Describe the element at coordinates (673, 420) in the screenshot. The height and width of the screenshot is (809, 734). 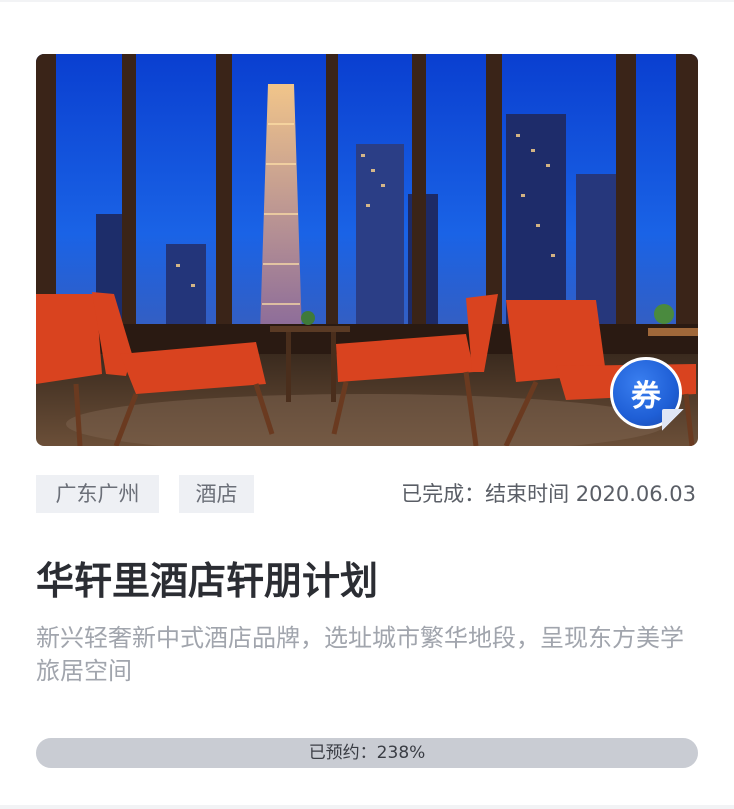
I see `page-curl-decoration` at that location.